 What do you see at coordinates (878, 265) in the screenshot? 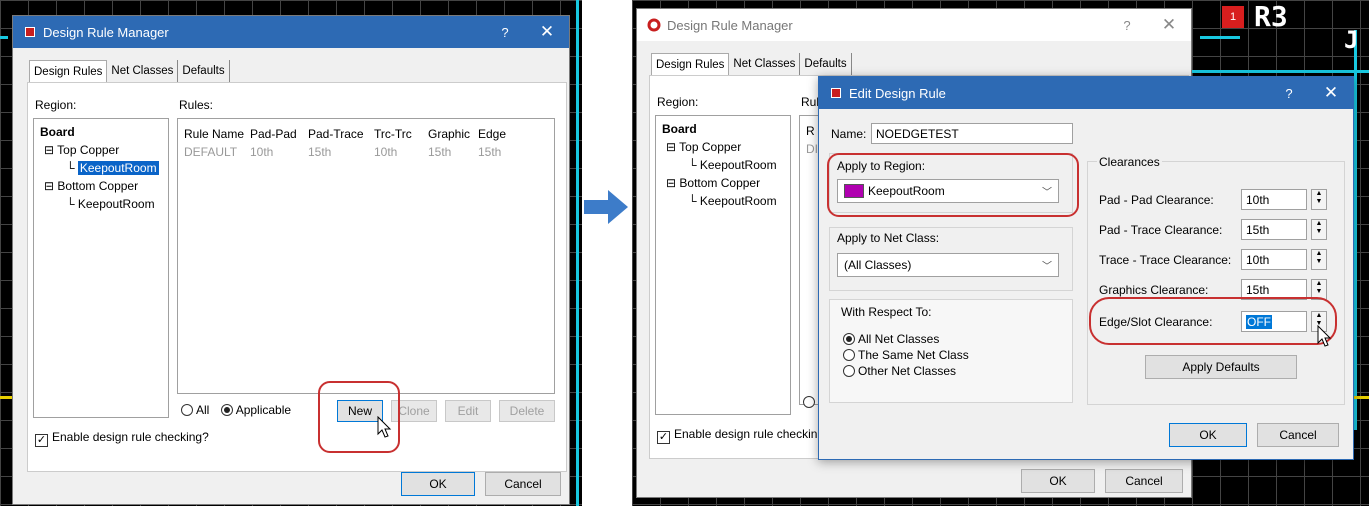
I see `net-class-value: (All Classes)` at bounding box center [878, 265].